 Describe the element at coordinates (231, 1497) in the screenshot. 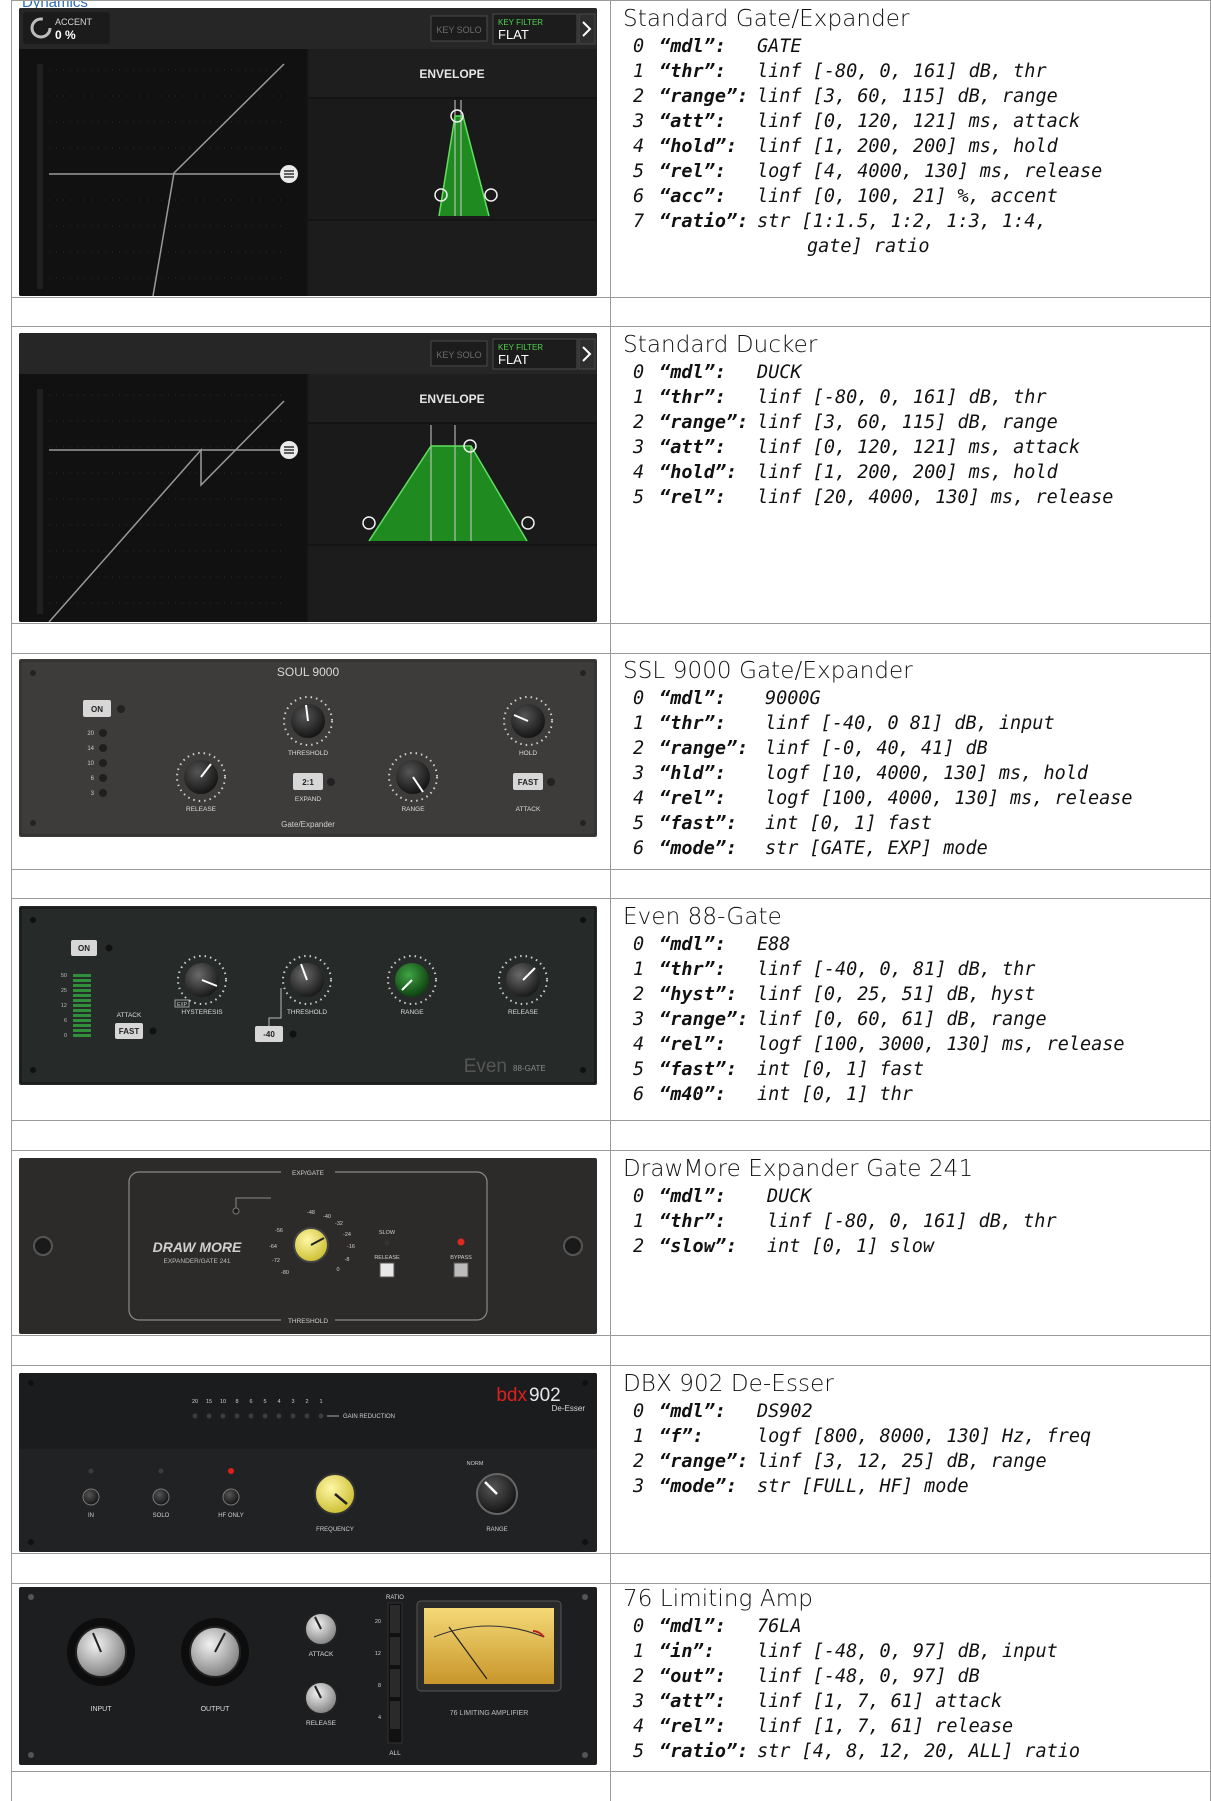

I see `hf-only-button` at that location.